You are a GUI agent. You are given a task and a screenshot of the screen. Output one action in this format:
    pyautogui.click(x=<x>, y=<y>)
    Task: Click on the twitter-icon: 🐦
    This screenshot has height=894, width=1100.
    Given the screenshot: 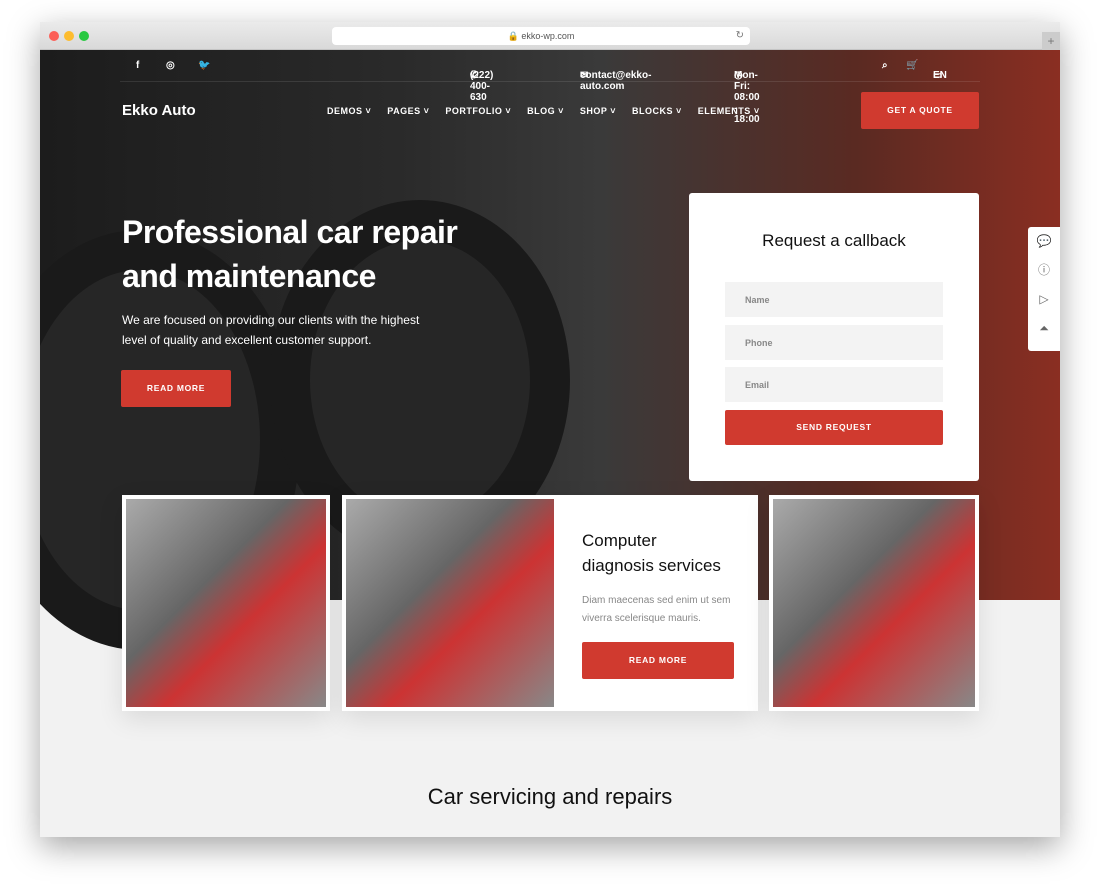 What is the action you would take?
    pyautogui.click(x=204, y=65)
    